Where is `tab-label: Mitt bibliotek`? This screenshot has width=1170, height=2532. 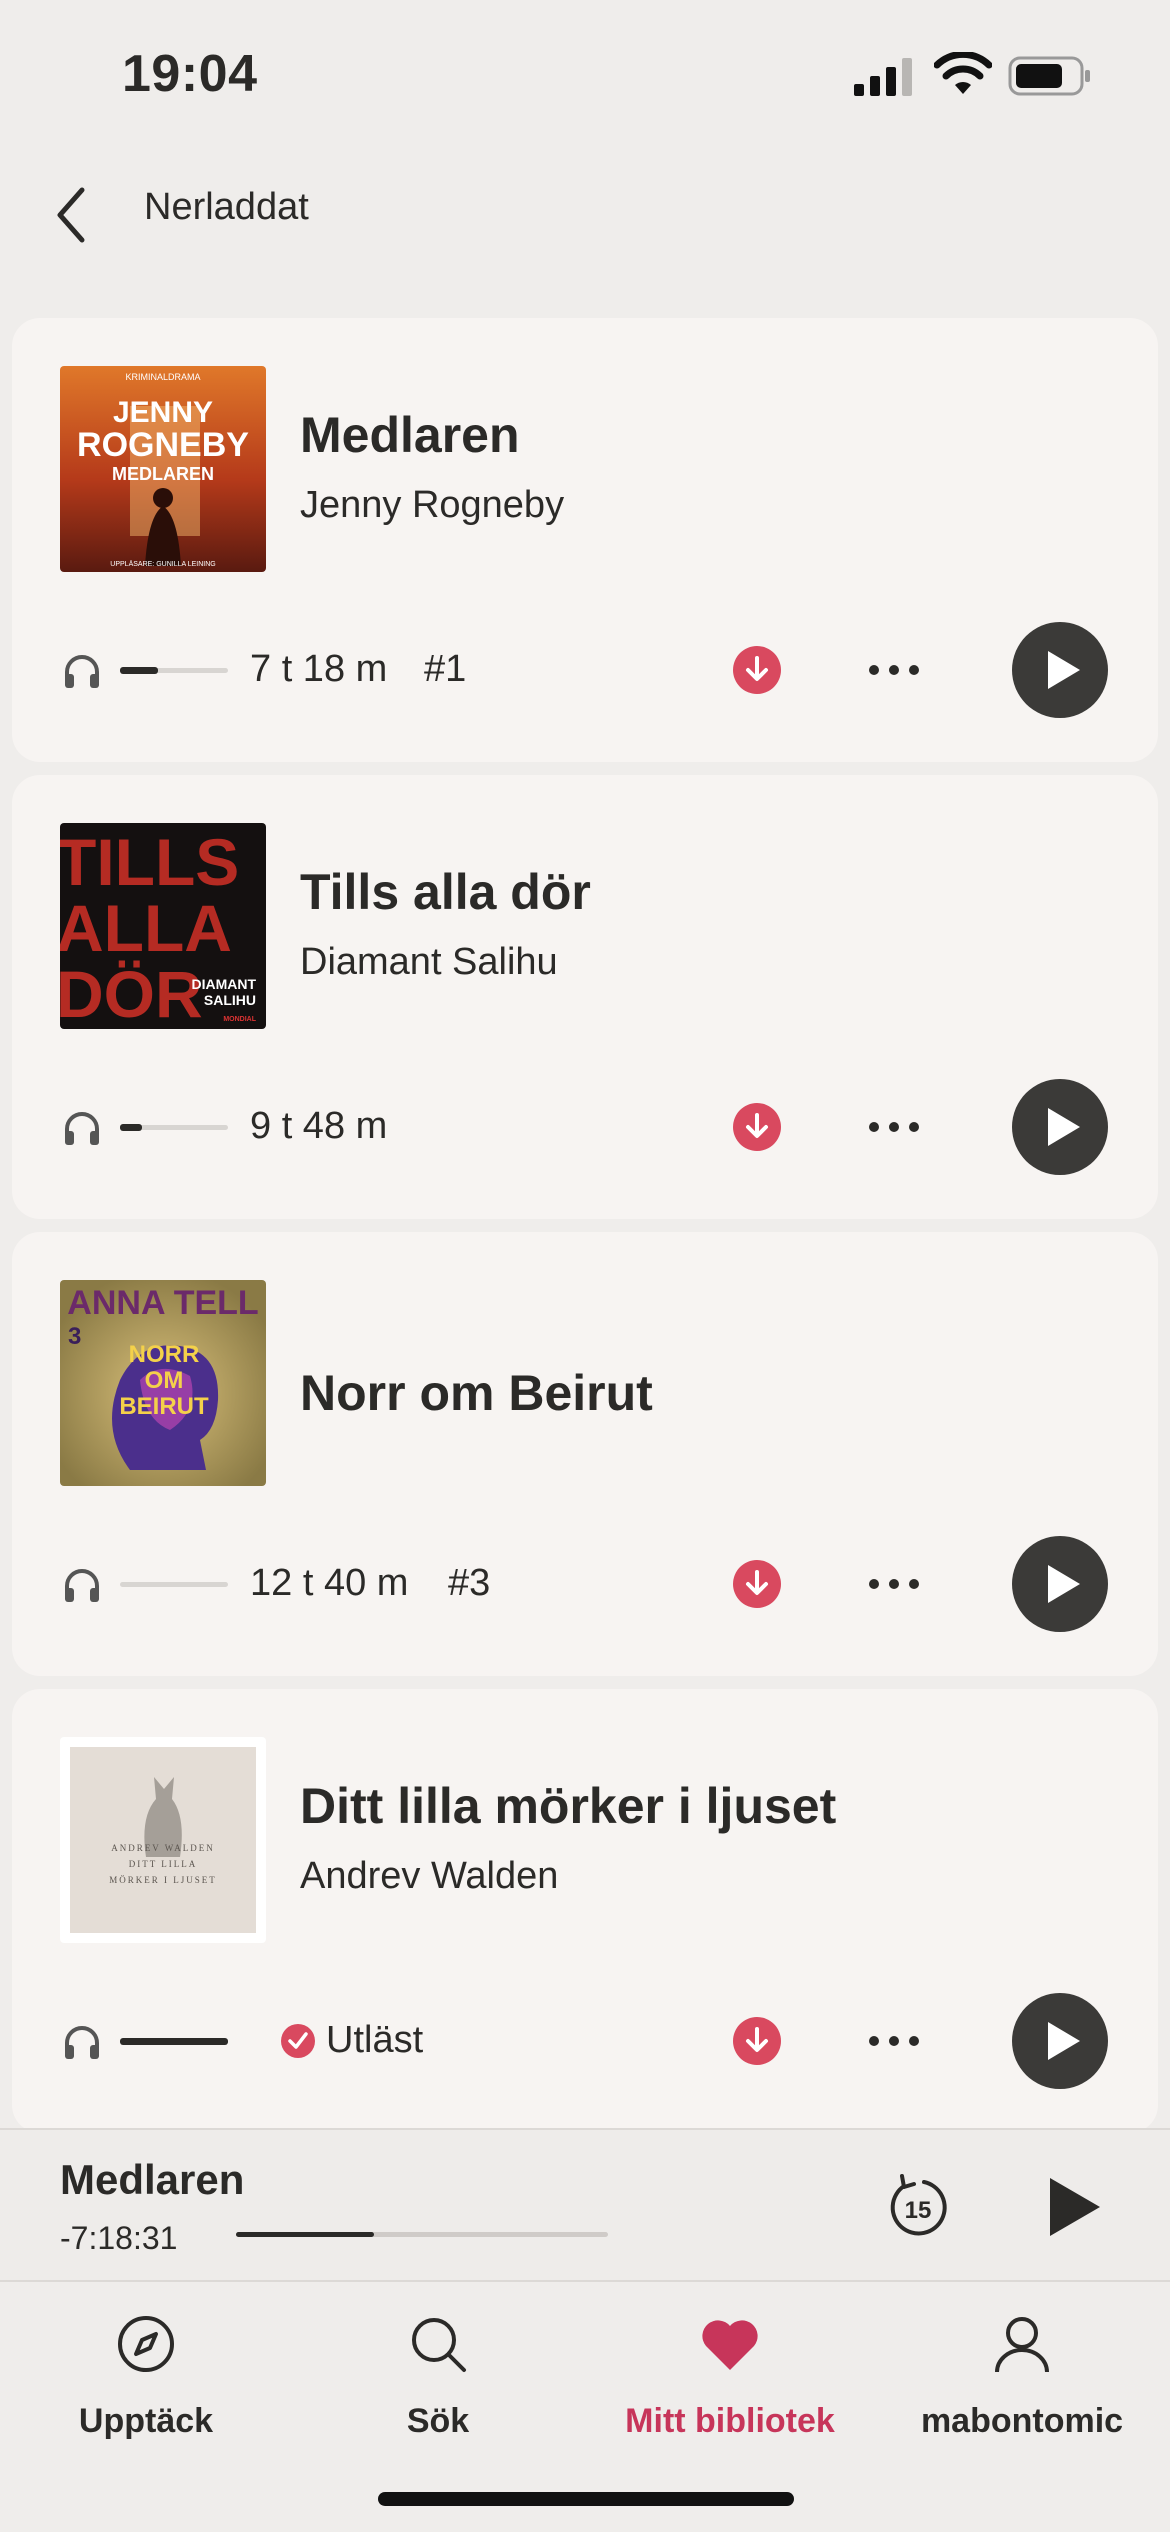 tab-label: Mitt bibliotek is located at coordinates (730, 2421).